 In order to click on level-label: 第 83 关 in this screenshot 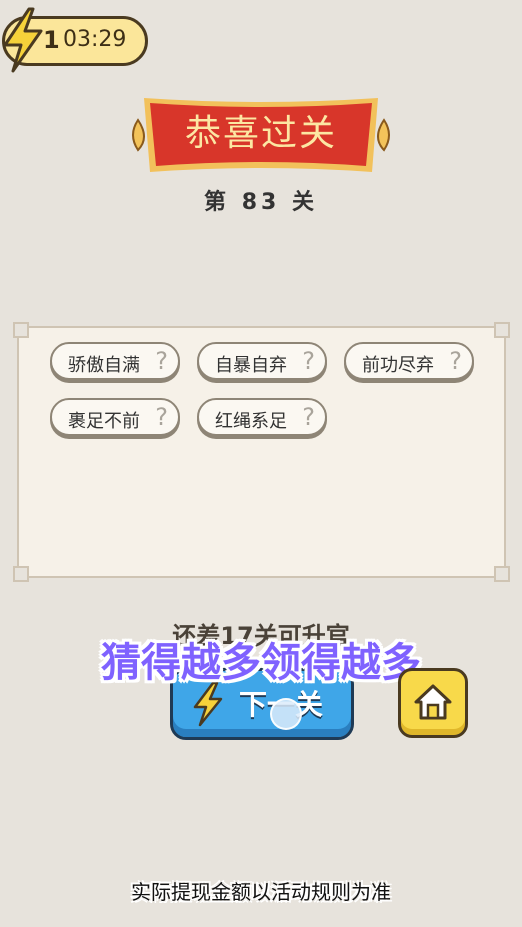, I will do `click(261, 202)`.